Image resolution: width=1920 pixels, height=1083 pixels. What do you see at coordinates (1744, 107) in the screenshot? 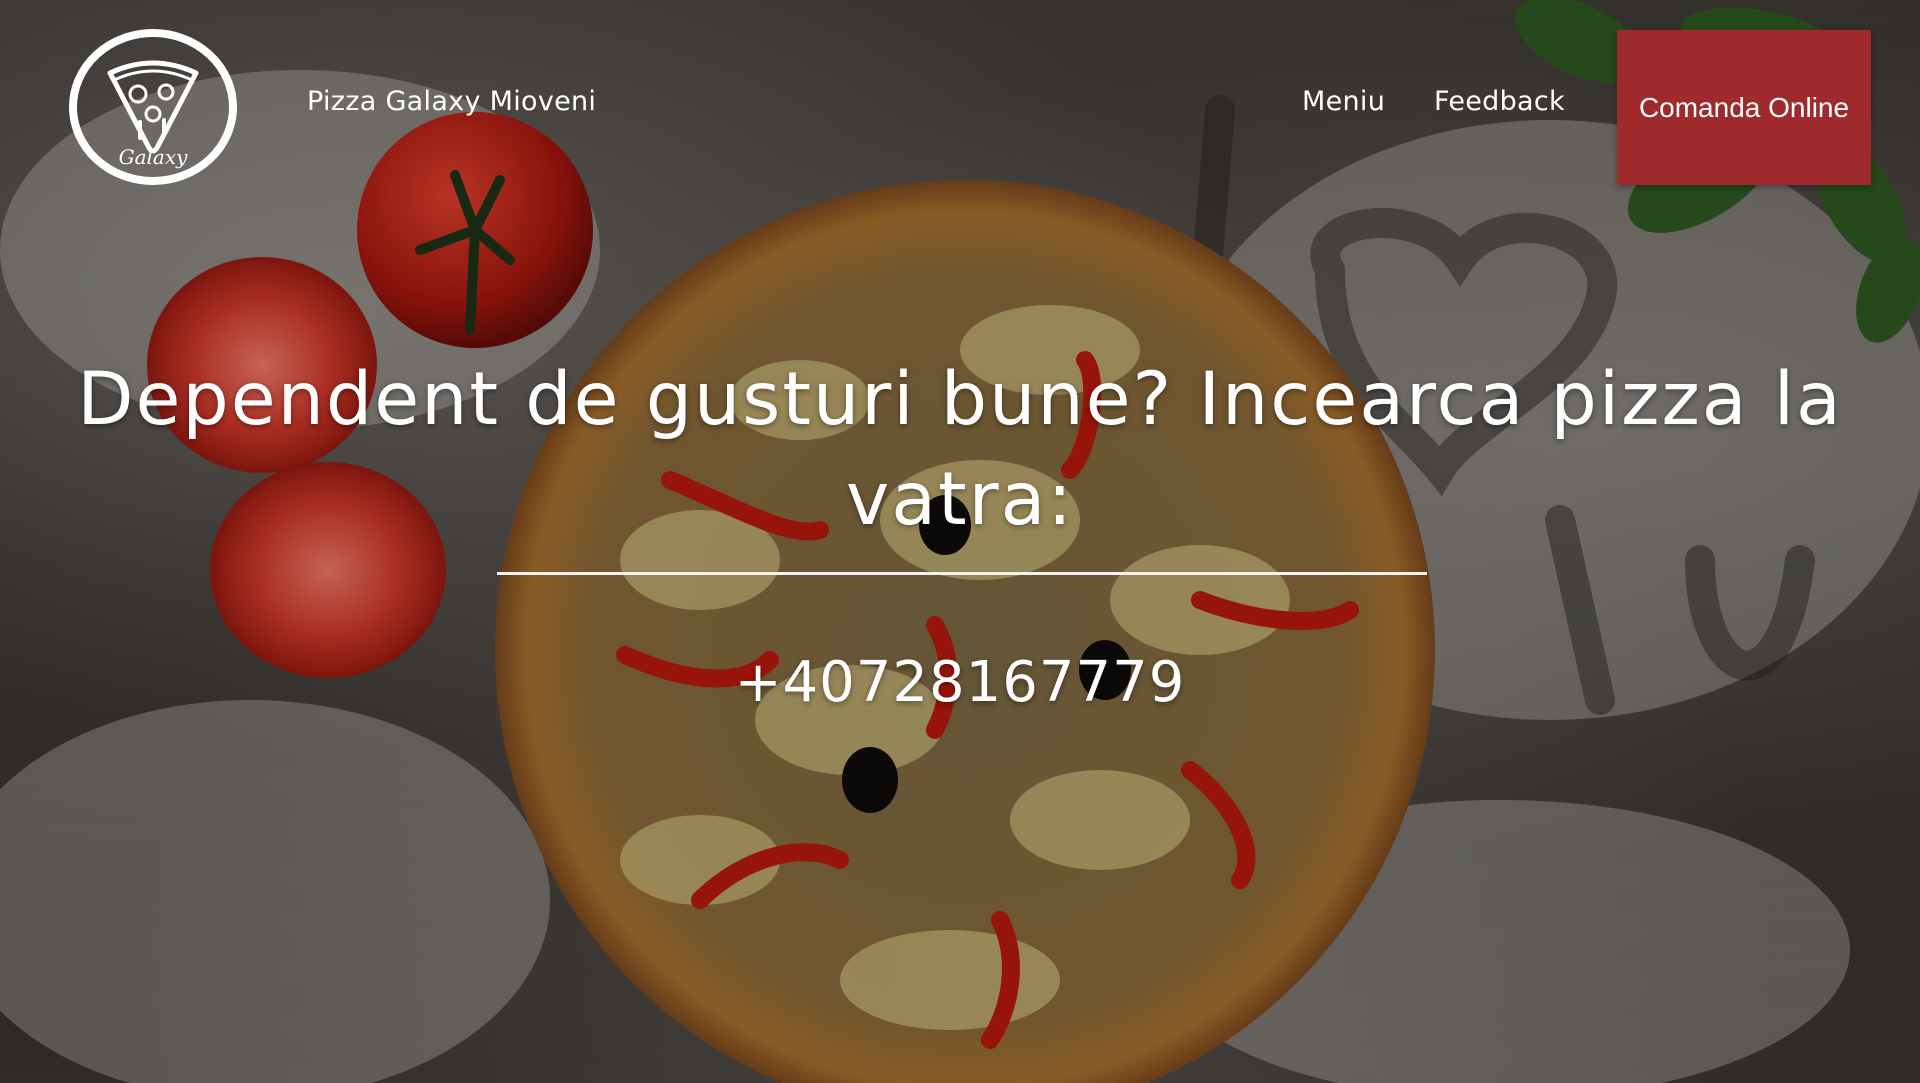
I see `order-online-button: Comanda Online` at bounding box center [1744, 107].